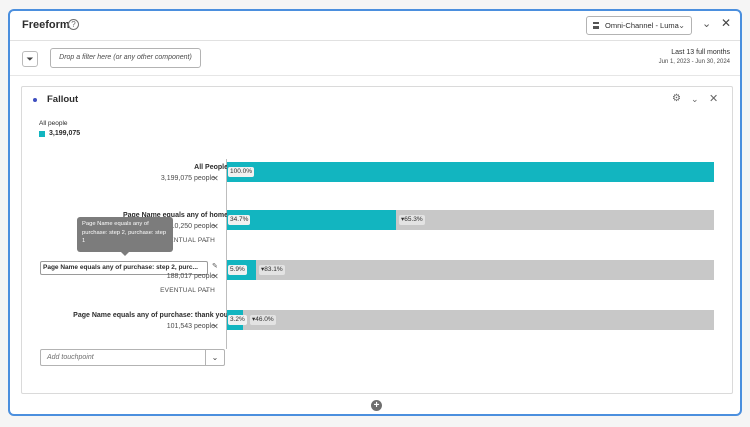 The image size is (750, 427). I want to click on pencil-icon: ✎, so click(215, 266).